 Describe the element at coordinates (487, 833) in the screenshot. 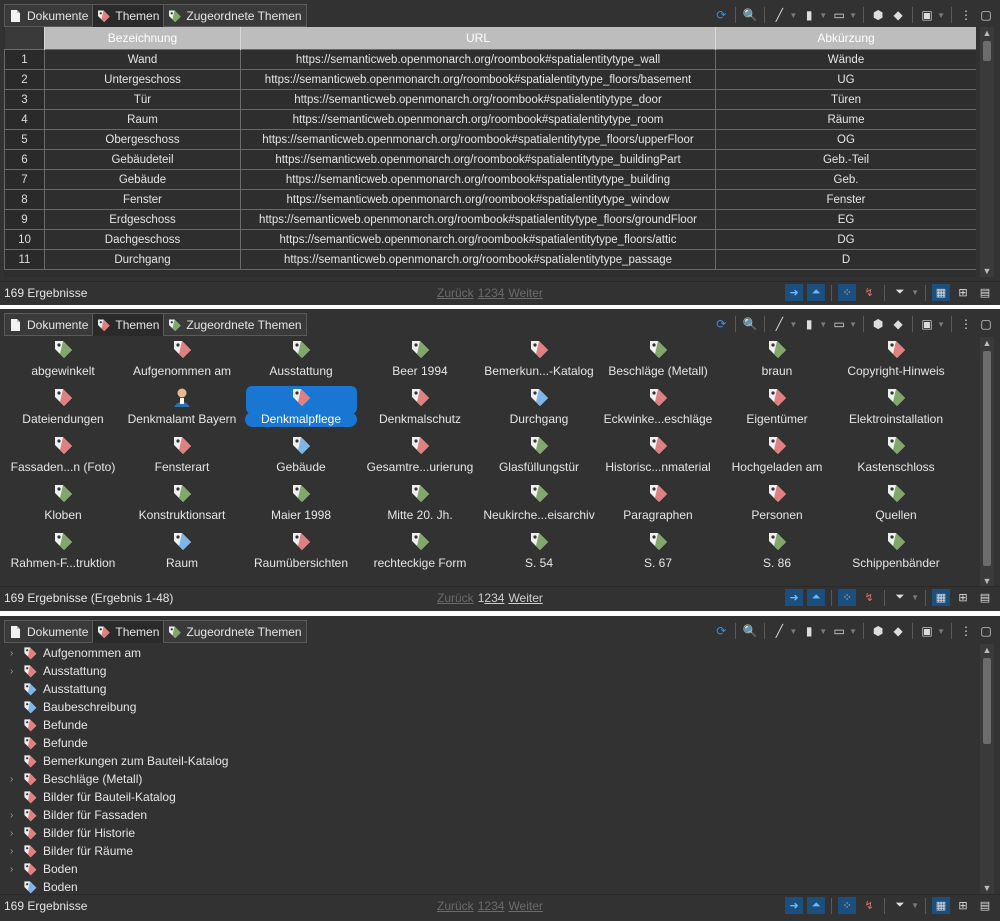

I see `tree-node: › Bilder für Historie` at that location.